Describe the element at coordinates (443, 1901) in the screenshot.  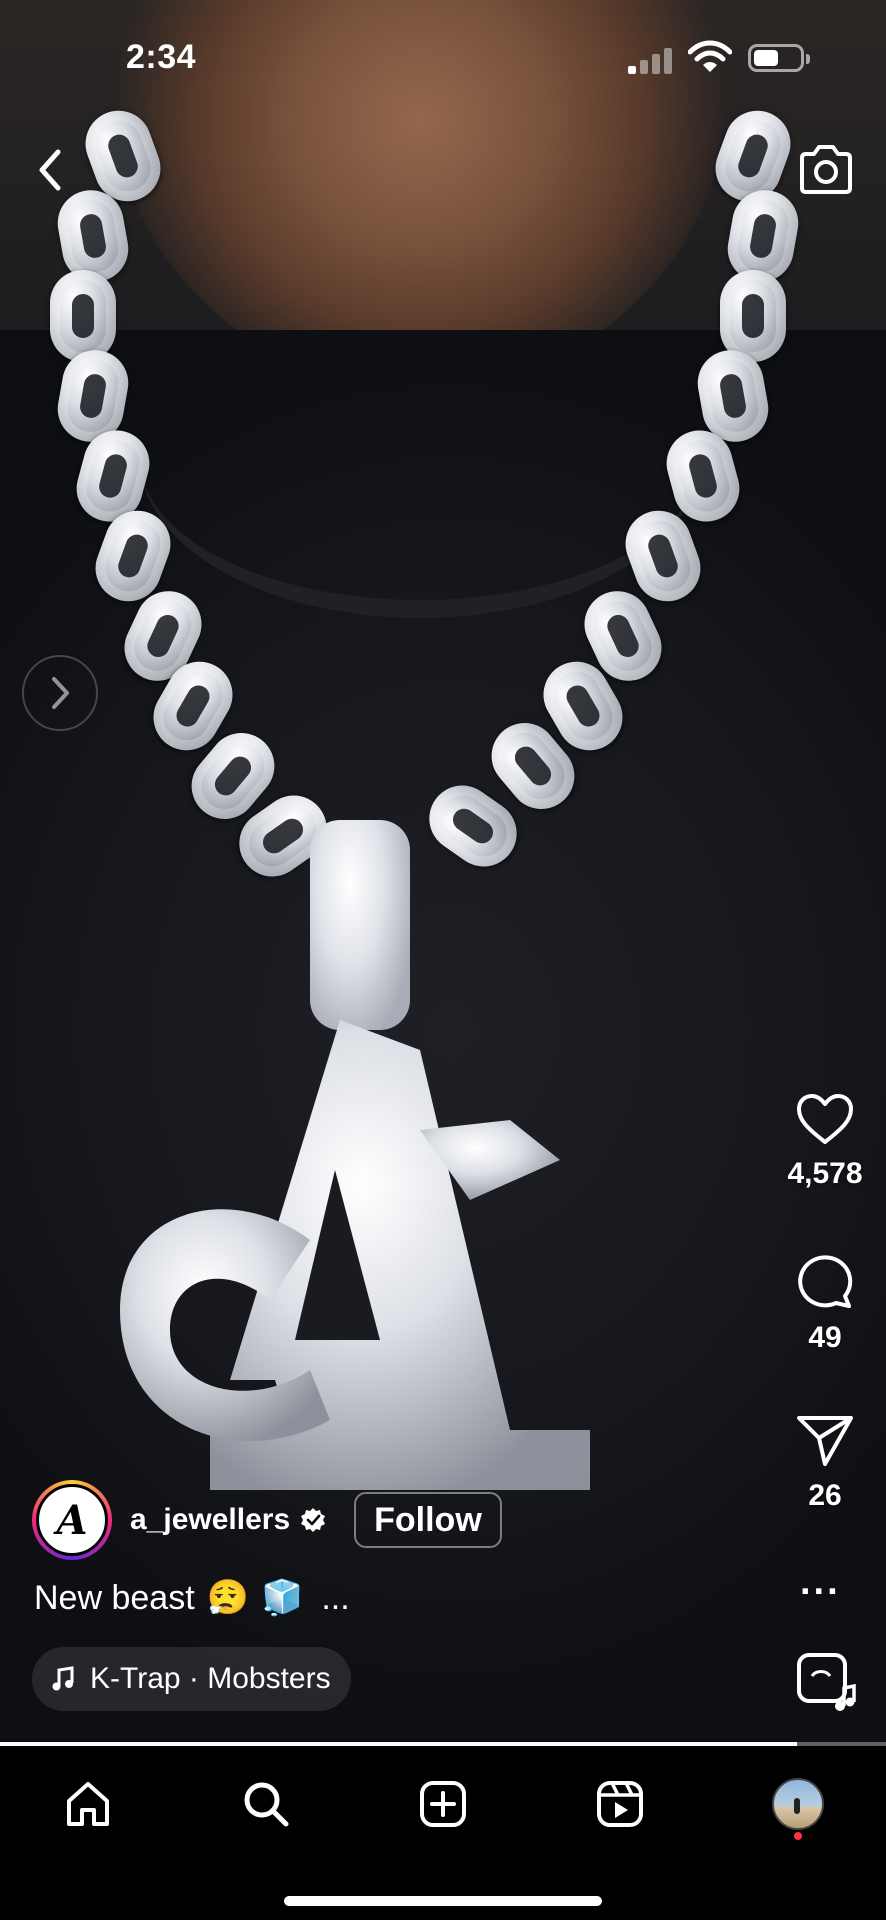
I see `home-indicator` at that location.